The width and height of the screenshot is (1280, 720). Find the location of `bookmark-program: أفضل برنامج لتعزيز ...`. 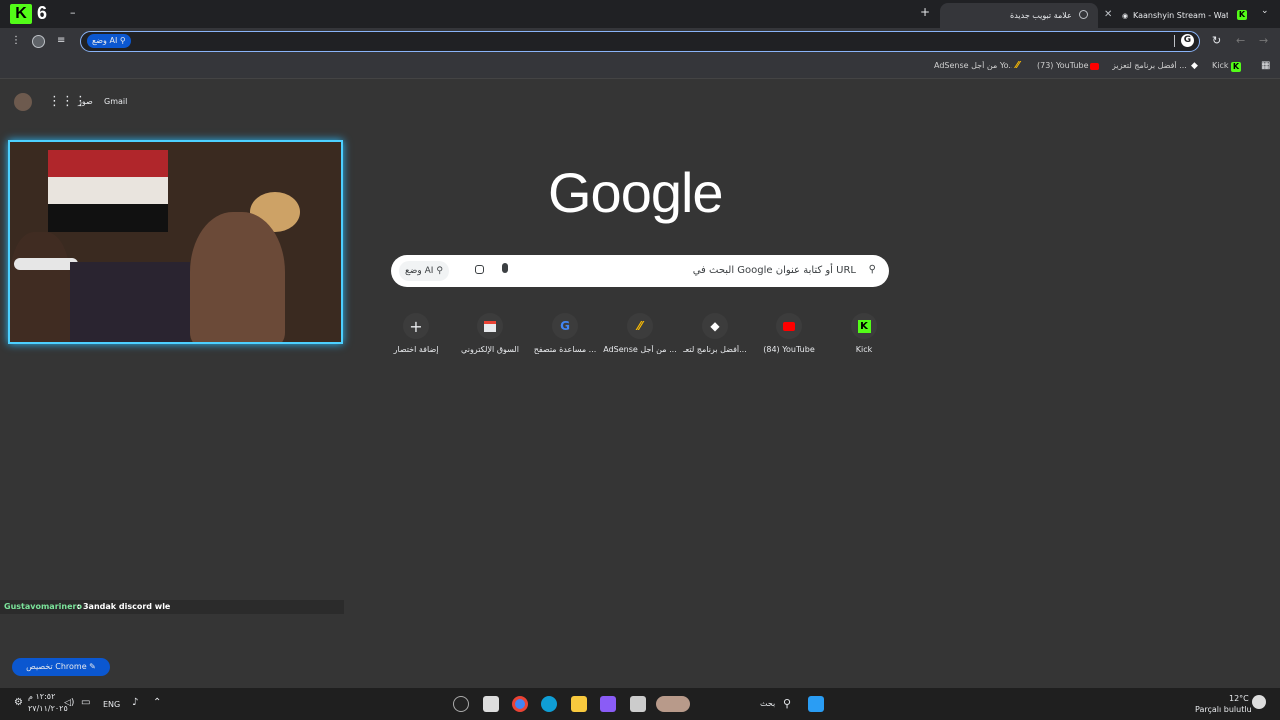

bookmark-program: أفضل برنامج لتعزيز ... is located at coordinates (1149, 65).